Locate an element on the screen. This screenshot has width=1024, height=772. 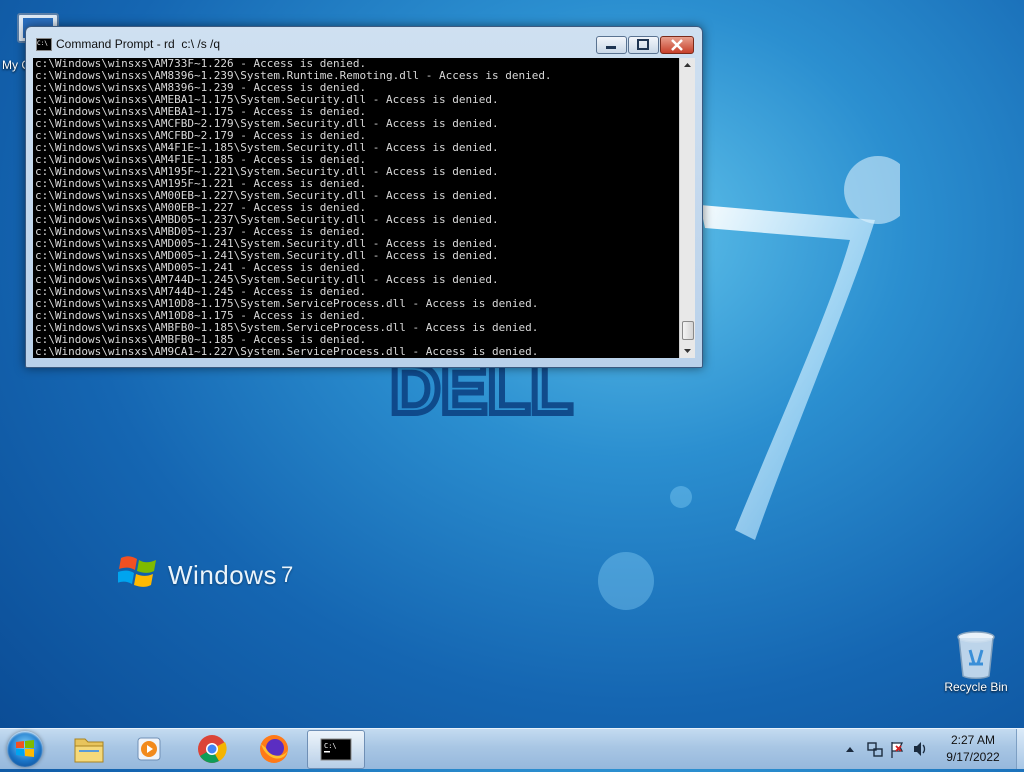
maximize-button is located at coordinates (643, 45).